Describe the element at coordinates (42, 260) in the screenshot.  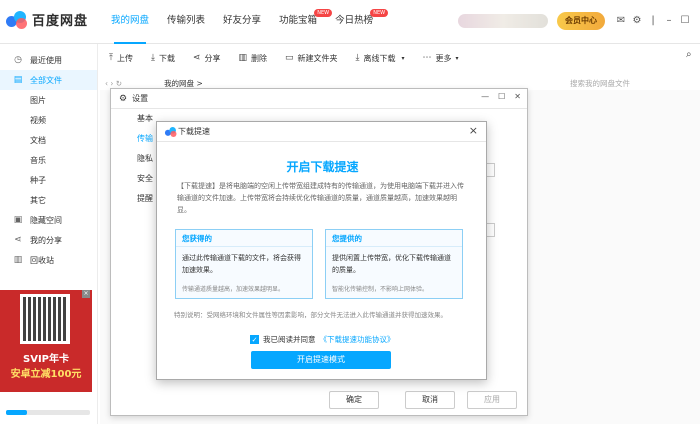
I see `sidebar-item-label: 回收站` at that location.